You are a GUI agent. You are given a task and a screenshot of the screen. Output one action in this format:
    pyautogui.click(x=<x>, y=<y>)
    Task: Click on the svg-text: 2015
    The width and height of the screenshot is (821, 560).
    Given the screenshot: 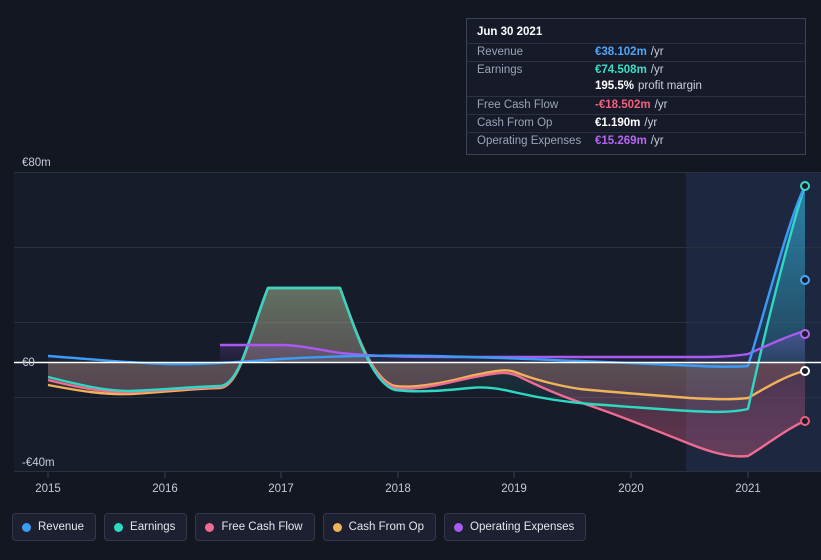 What is the action you would take?
    pyautogui.click(x=48, y=489)
    